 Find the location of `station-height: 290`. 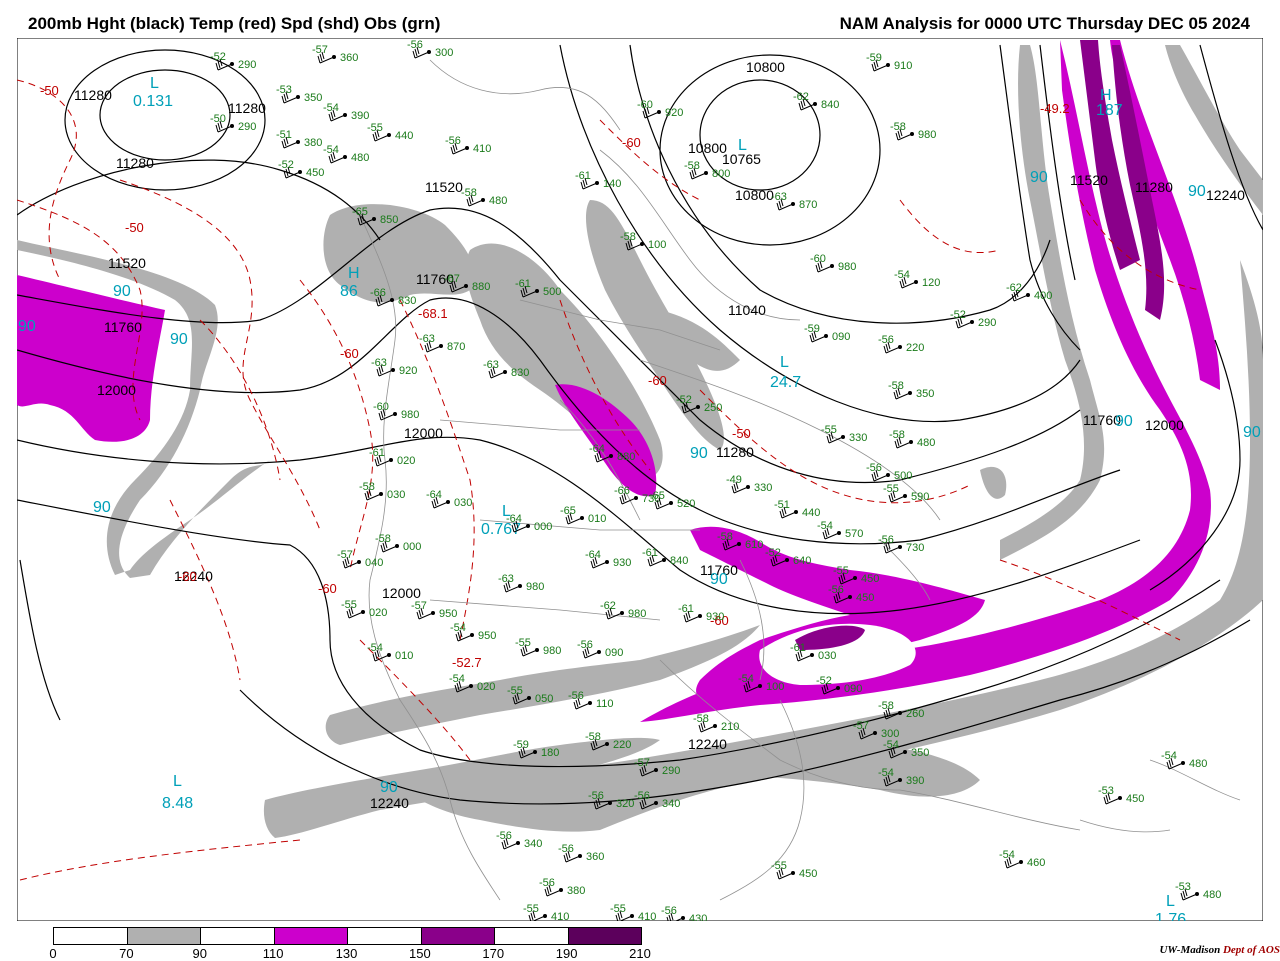

station-height: 290 is located at coordinates (247, 127).